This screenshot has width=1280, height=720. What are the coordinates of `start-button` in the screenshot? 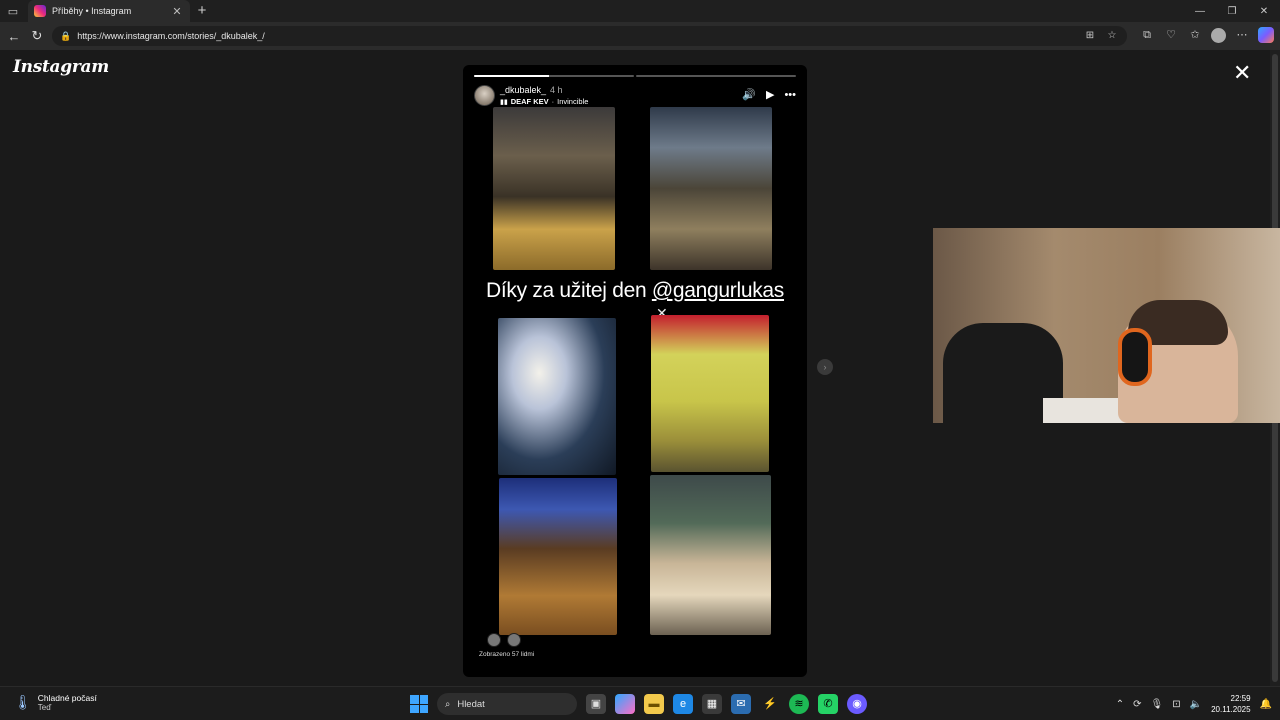 It's located at (419, 704).